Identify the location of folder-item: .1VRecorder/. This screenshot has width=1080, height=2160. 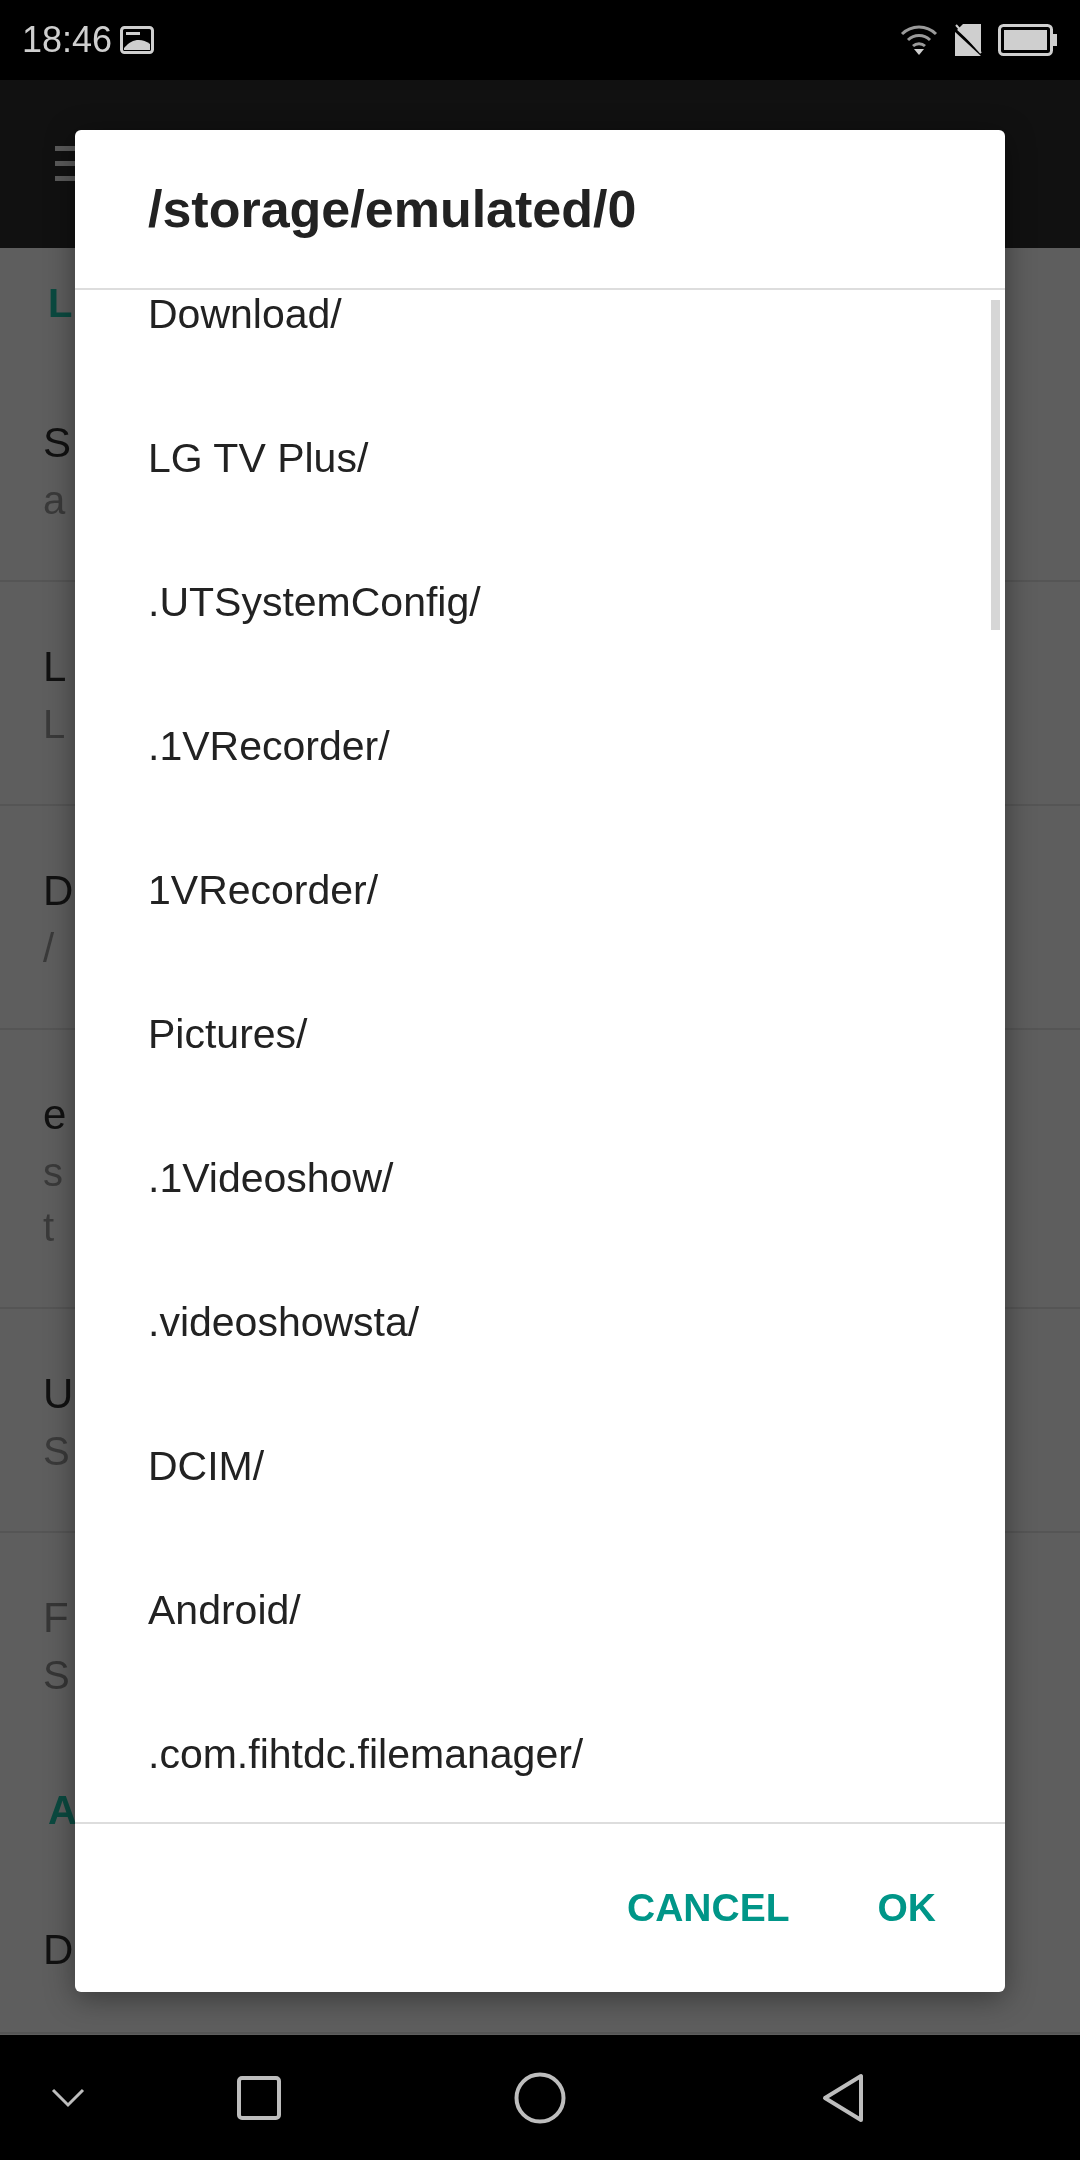
(269, 747).